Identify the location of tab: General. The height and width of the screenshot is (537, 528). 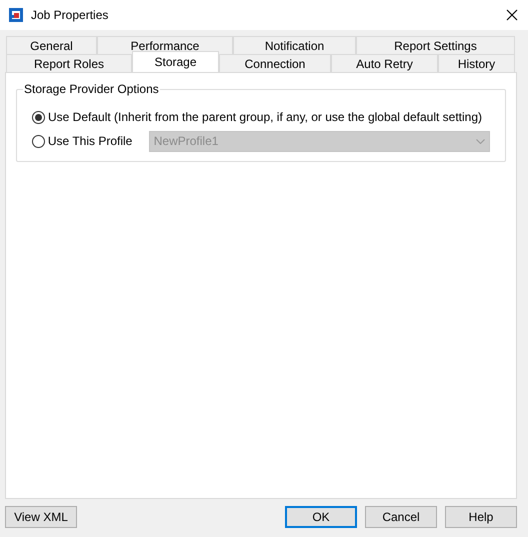
(51, 45).